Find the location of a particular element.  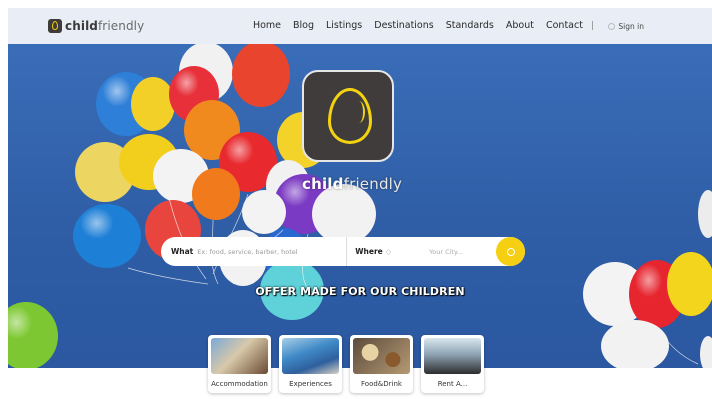

category-card-accommodation: Accommodation is located at coordinates (239, 364).